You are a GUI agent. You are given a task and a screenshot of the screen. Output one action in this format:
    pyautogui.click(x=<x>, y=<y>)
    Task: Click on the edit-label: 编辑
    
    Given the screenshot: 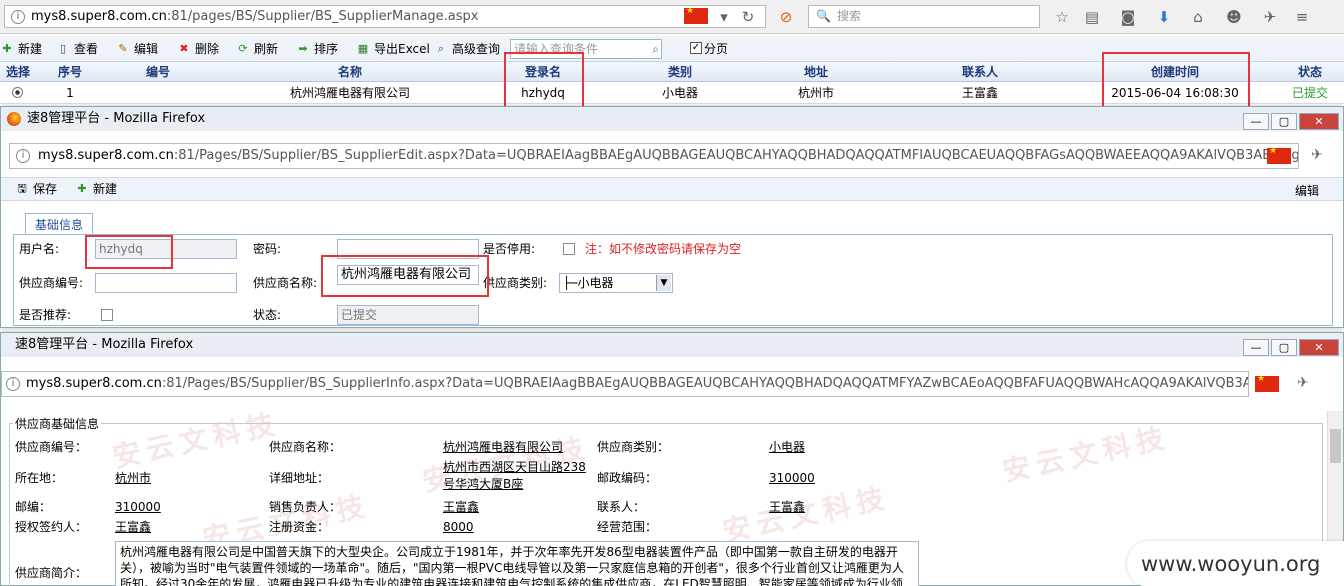 What is the action you would take?
    pyautogui.click(x=146, y=49)
    